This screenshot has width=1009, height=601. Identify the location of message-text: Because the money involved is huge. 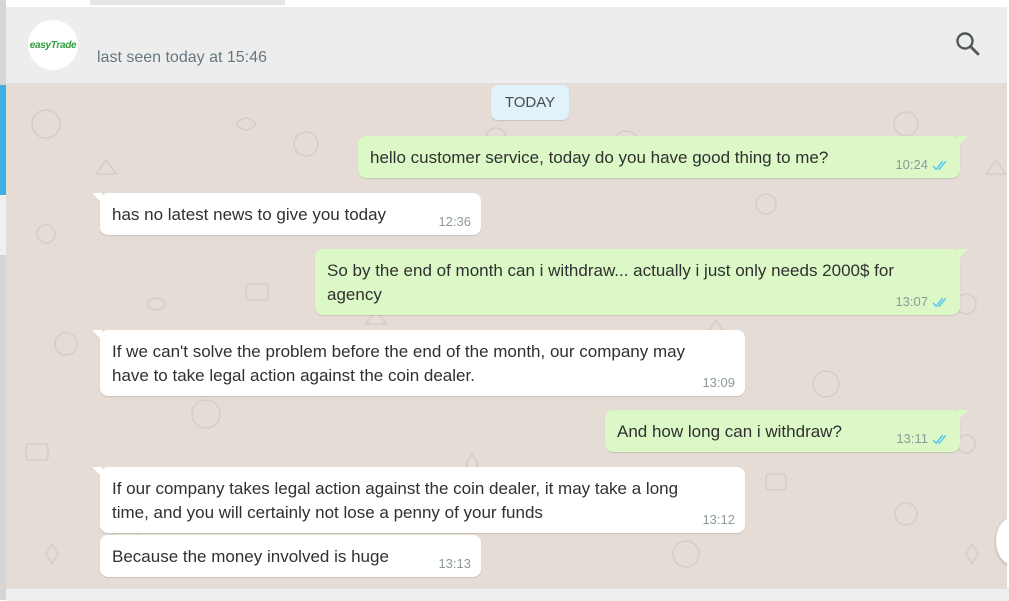
(250, 556).